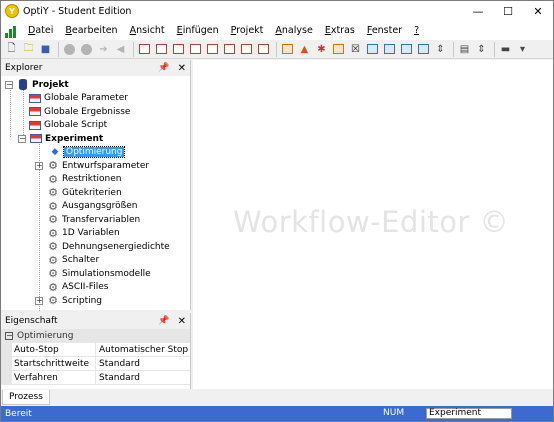 The image size is (554, 422). I want to click on editor-watermark: Workflow-Editor ©, so click(371, 222).